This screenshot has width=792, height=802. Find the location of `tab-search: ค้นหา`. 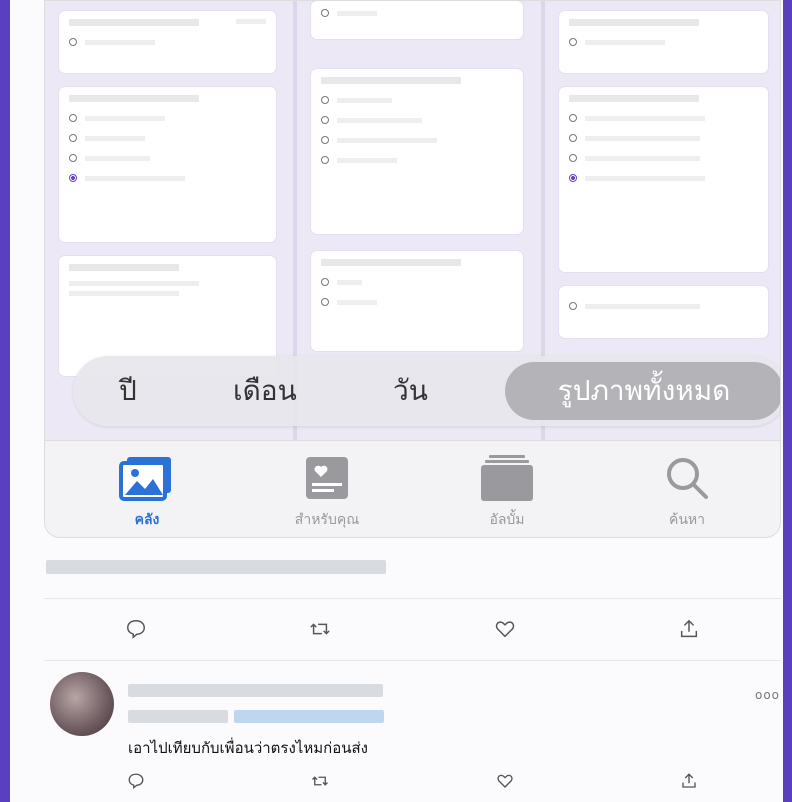

tab-search: ค้นหา is located at coordinates (687, 493).